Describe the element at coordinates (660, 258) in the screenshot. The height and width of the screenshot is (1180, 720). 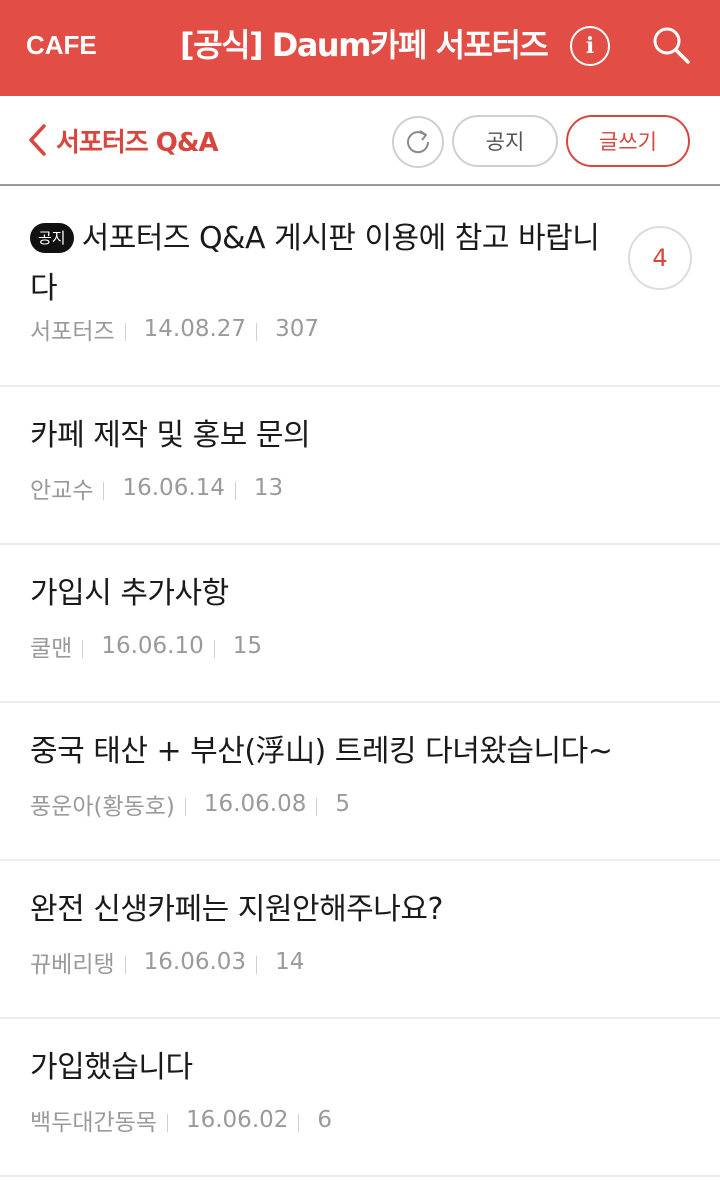
I see `comment-count-badge: 4` at that location.